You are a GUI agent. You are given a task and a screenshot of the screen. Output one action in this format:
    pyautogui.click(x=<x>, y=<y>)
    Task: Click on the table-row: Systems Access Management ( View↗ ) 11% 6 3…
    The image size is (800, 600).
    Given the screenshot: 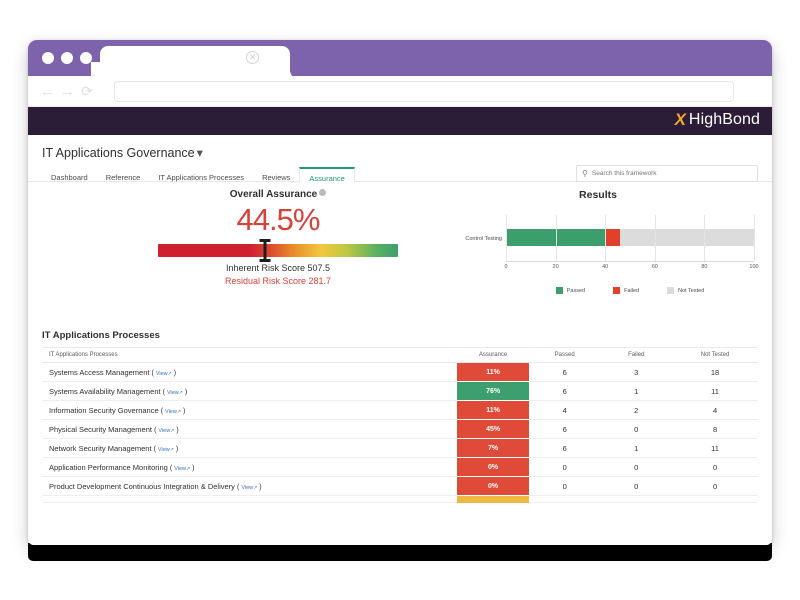 What is the action you would take?
    pyautogui.click(x=400, y=372)
    